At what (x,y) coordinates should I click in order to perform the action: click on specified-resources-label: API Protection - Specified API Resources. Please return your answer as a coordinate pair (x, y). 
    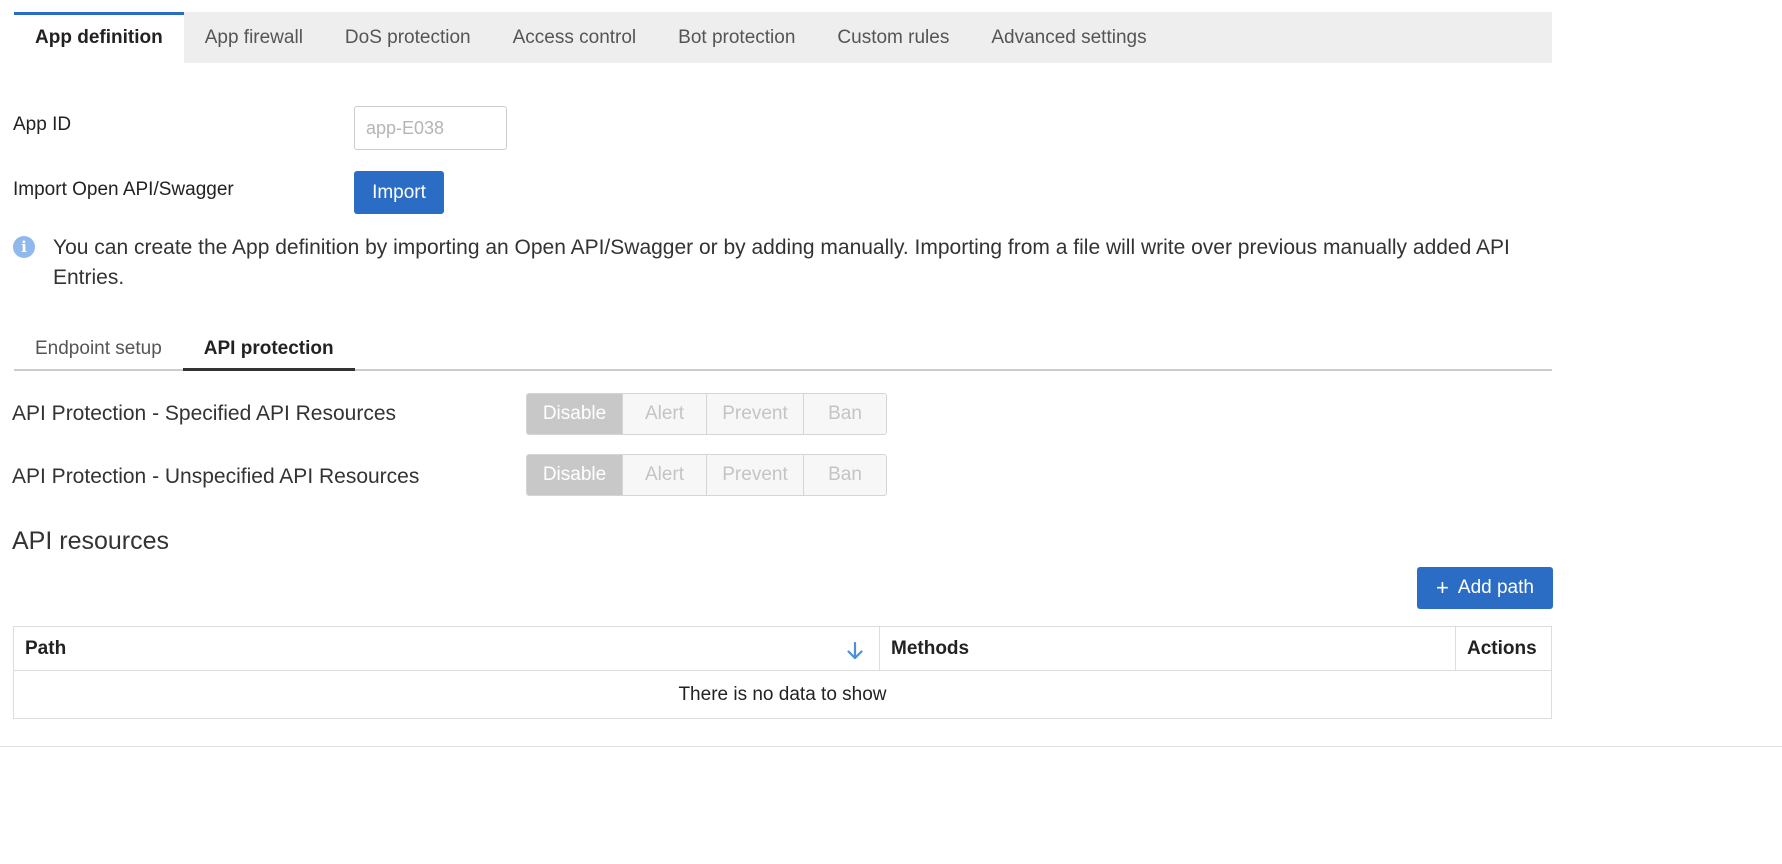
    Looking at the image, I should click on (204, 413).